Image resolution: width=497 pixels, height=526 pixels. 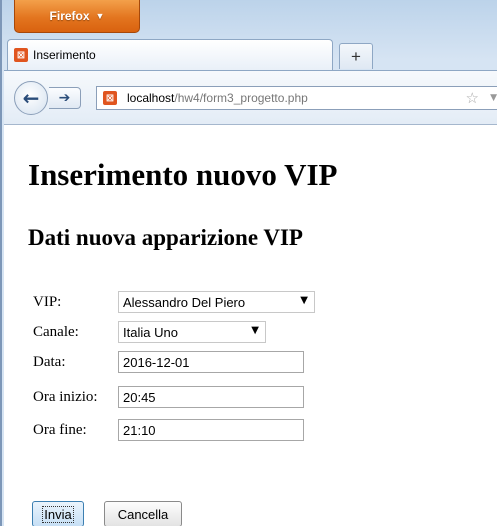 What do you see at coordinates (211, 397) in the screenshot?
I see `ora-inizio-input: 20:45` at bounding box center [211, 397].